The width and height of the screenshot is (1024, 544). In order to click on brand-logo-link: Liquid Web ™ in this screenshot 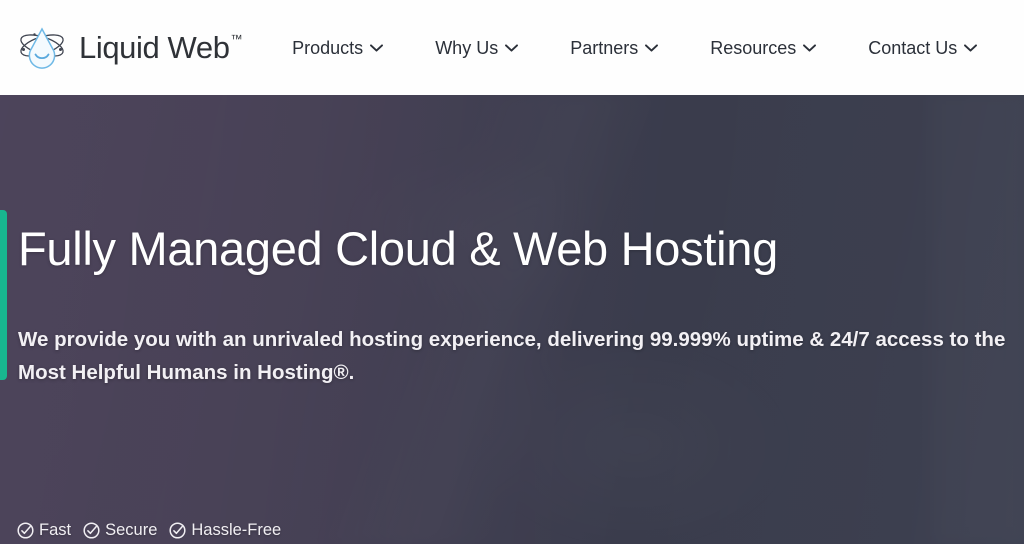, I will do `click(128, 48)`.